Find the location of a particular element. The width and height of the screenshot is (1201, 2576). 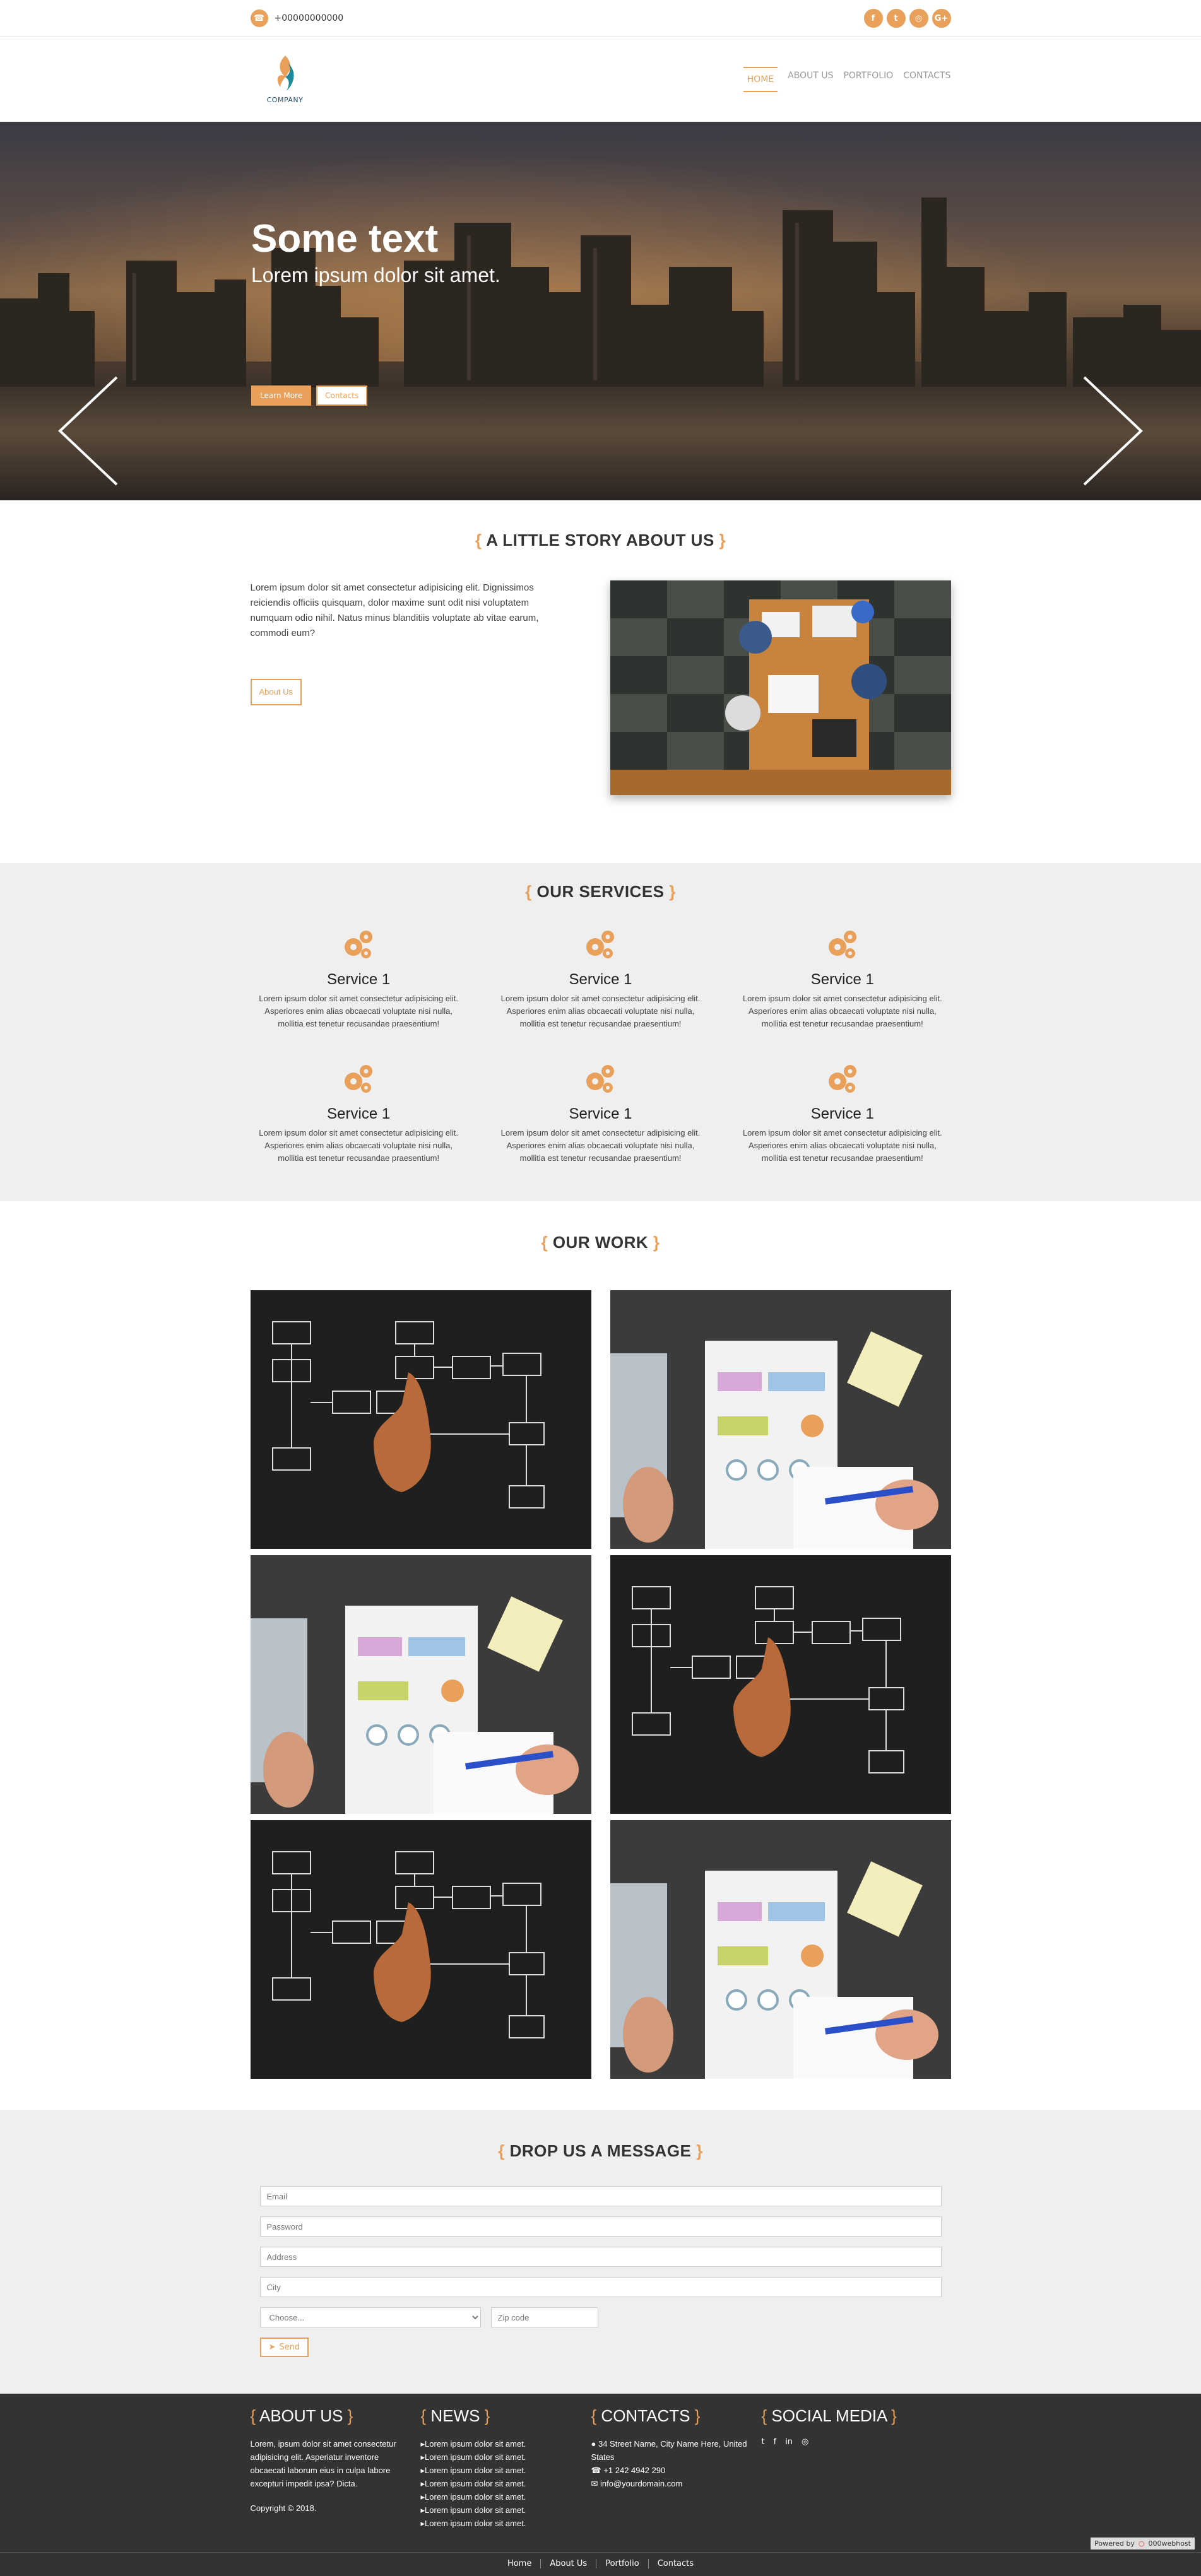

footer-nav: Home About Us Portfolio Contacts is located at coordinates (600, 2560).